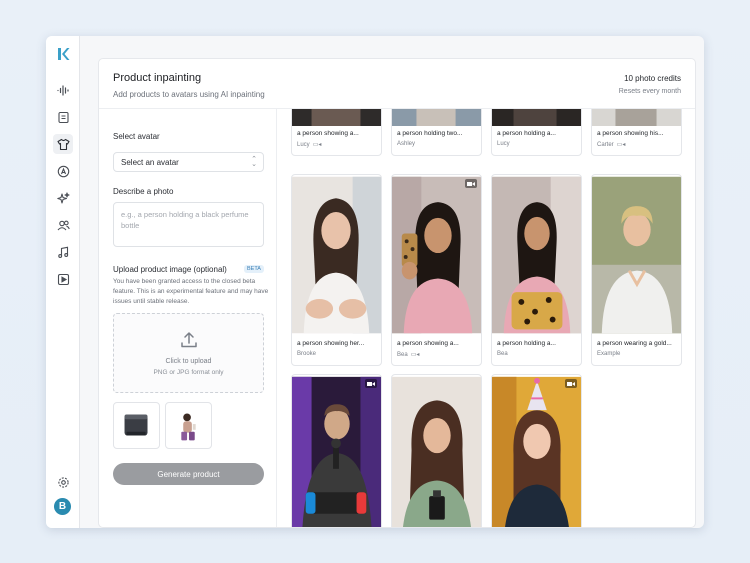 Image resolution: width=750 pixels, height=563 pixels. What do you see at coordinates (611, 145) in the screenshot?
I see `card-author: Carter ▭◂` at bounding box center [611, 145].